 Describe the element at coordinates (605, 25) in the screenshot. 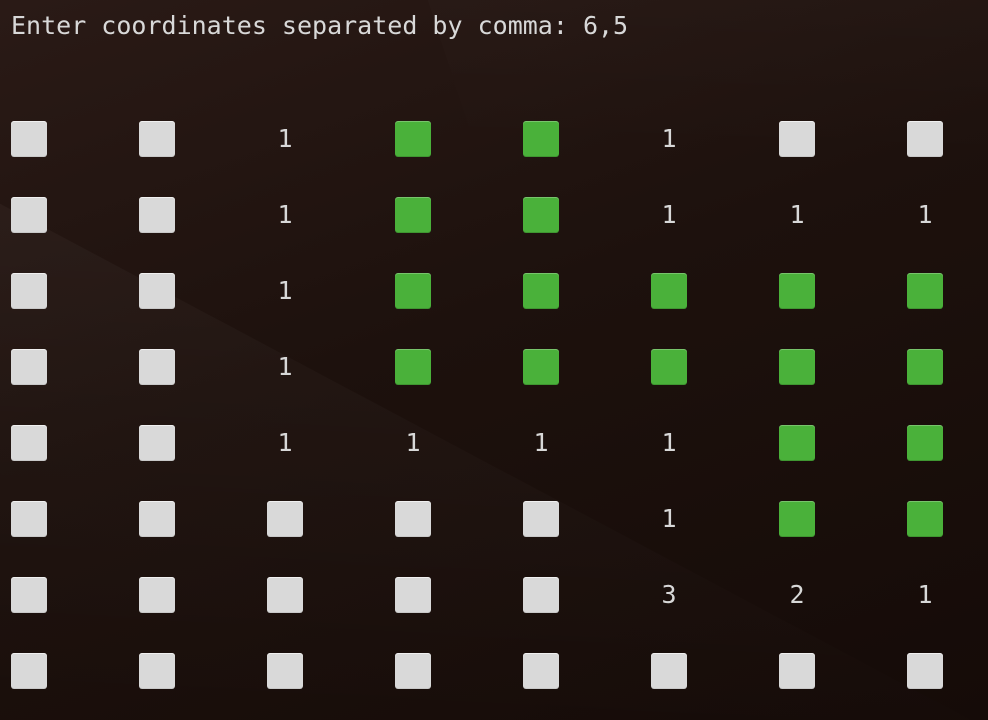

I see `coordinate-input: 6,5` at that location.